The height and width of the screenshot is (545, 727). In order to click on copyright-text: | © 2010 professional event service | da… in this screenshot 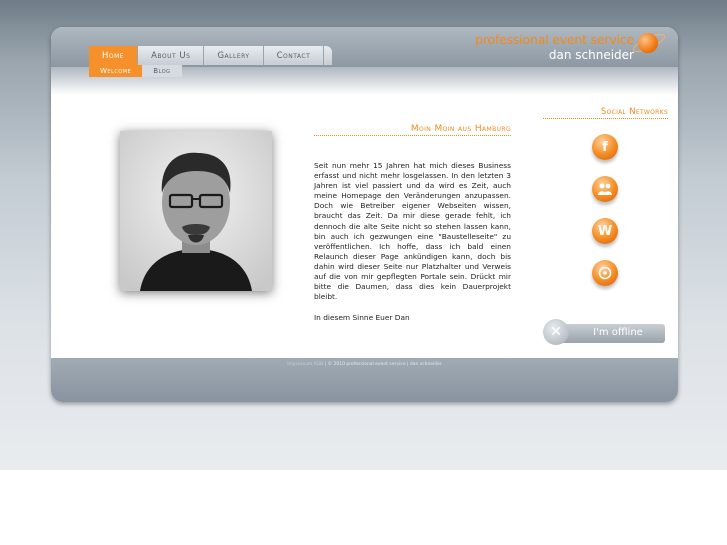, I will do `click(383, 364)`.